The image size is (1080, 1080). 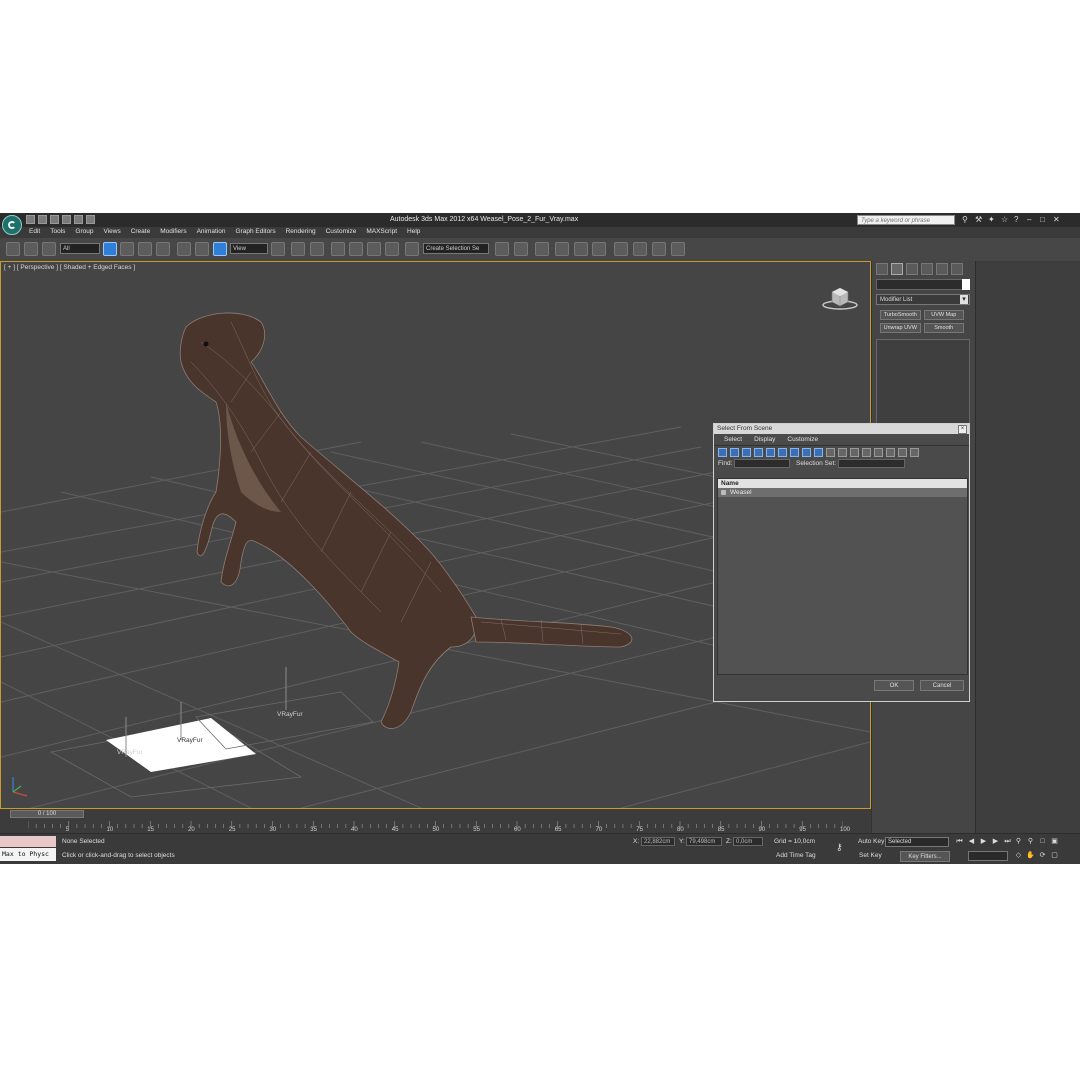 I want to click on dialog-close-icon: ×, so click(x=962, y=429).